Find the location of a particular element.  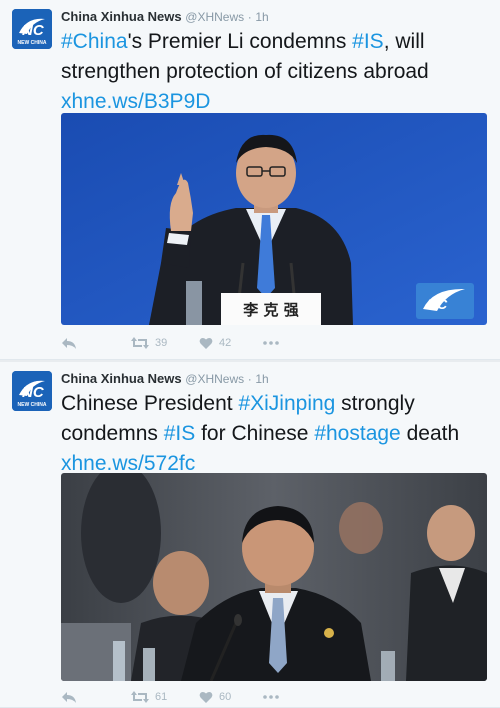

hashtag-link: #XiJinping is located at coordinates (286, 403).